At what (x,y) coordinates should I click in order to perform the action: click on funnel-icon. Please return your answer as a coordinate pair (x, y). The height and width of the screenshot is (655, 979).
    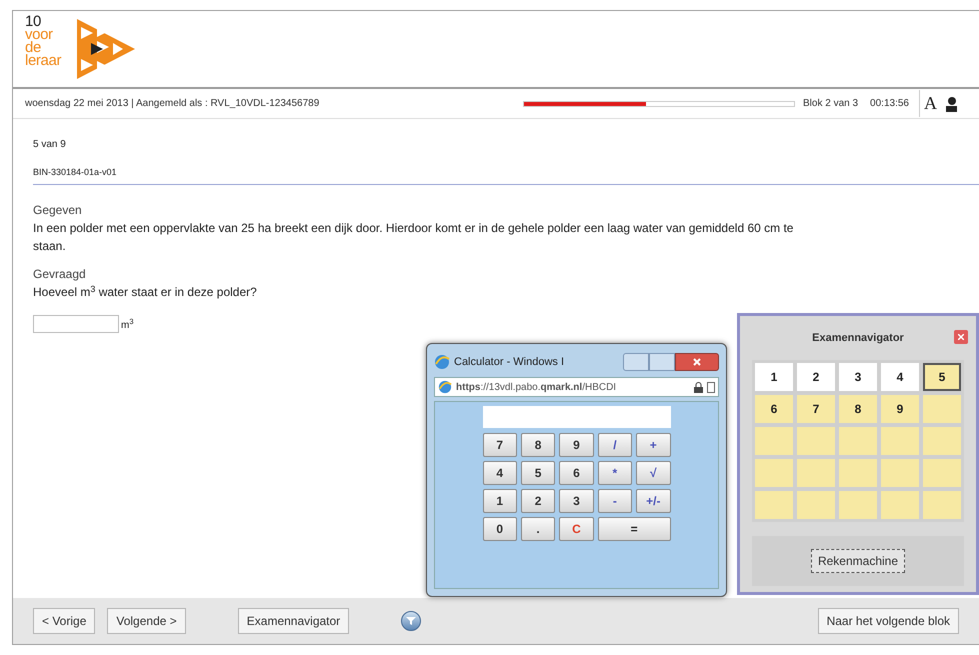
    Looking at the image, I should click on (411, 621).